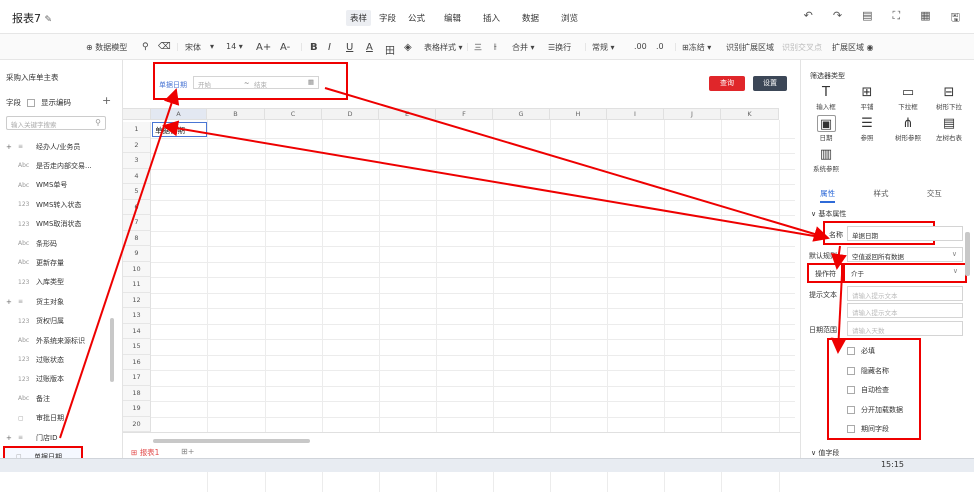 The width and height of the screenshot is (974, 492). What do you see at coordinates (868, 390) in the screenshot?
I see `option-checkbox: 自动检查` at bounding box center [868, 390].